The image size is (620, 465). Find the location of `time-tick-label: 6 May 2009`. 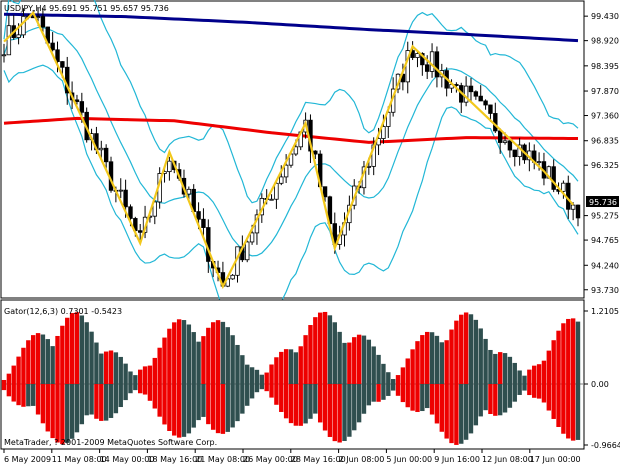

time-tick-label: 6 May 2009 is located at coordinates (27, 459).